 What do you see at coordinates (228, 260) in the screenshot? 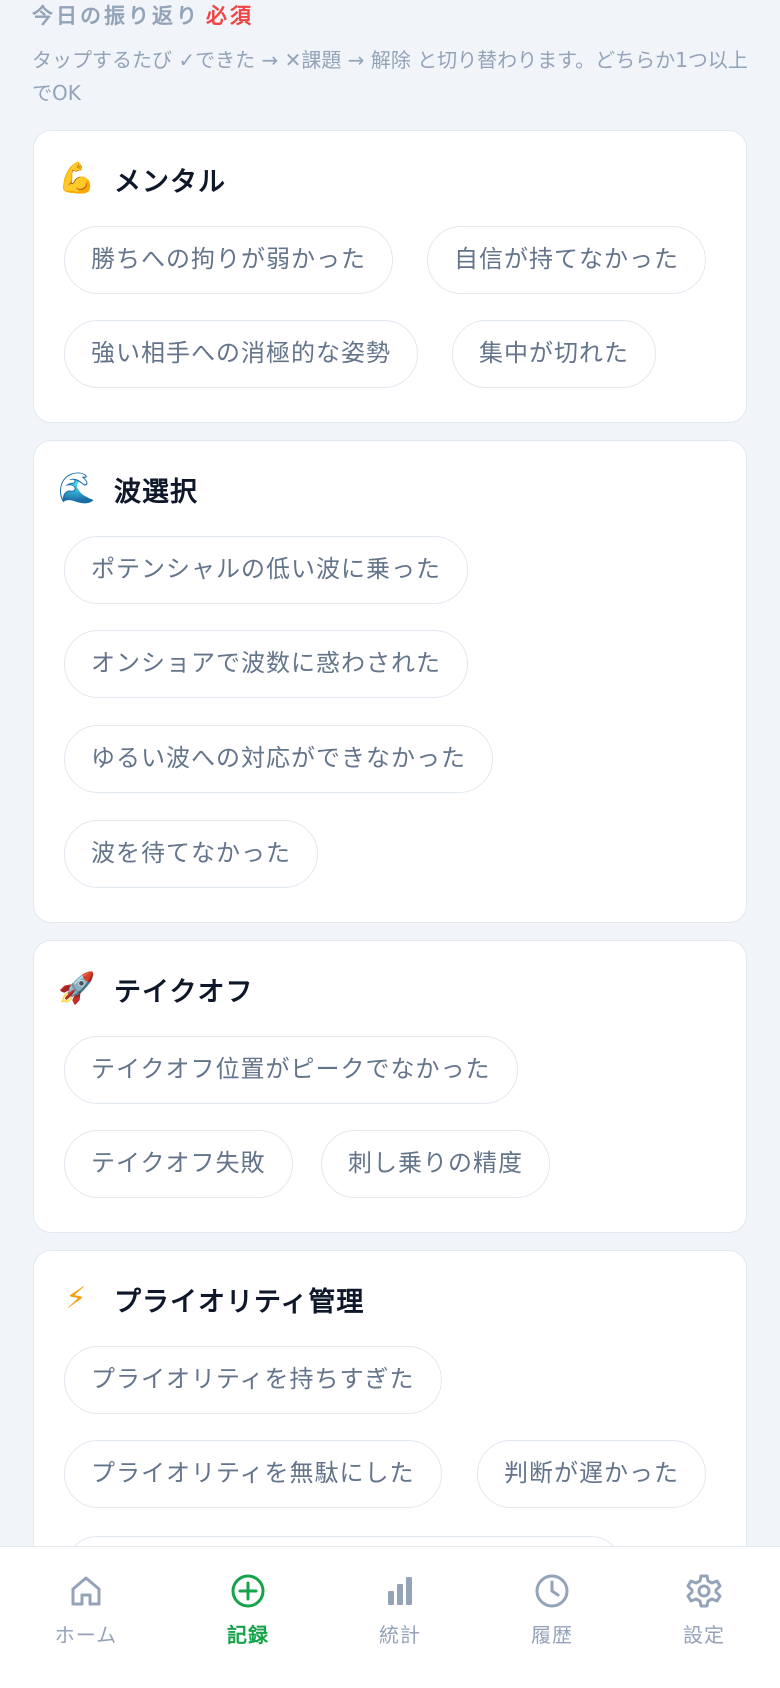
I see `reflection-chip: 勝ちへの拘りが弱かった` at bounding box center [228, 260].